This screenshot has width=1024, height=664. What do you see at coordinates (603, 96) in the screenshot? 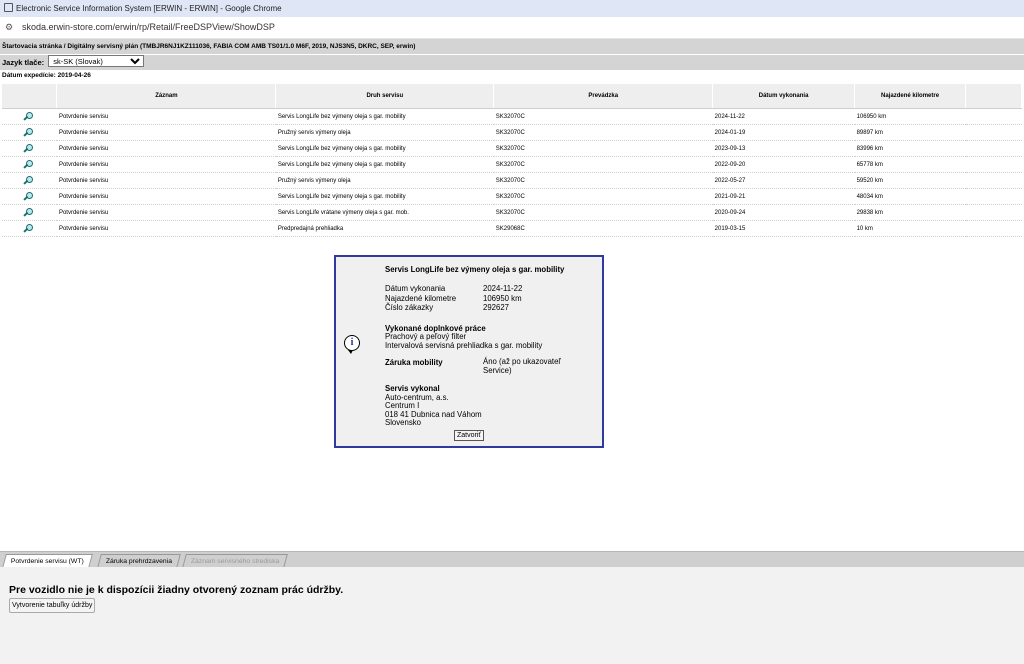
I see `col-shop-header: Prevádzka` at bounding box center [603, 96].